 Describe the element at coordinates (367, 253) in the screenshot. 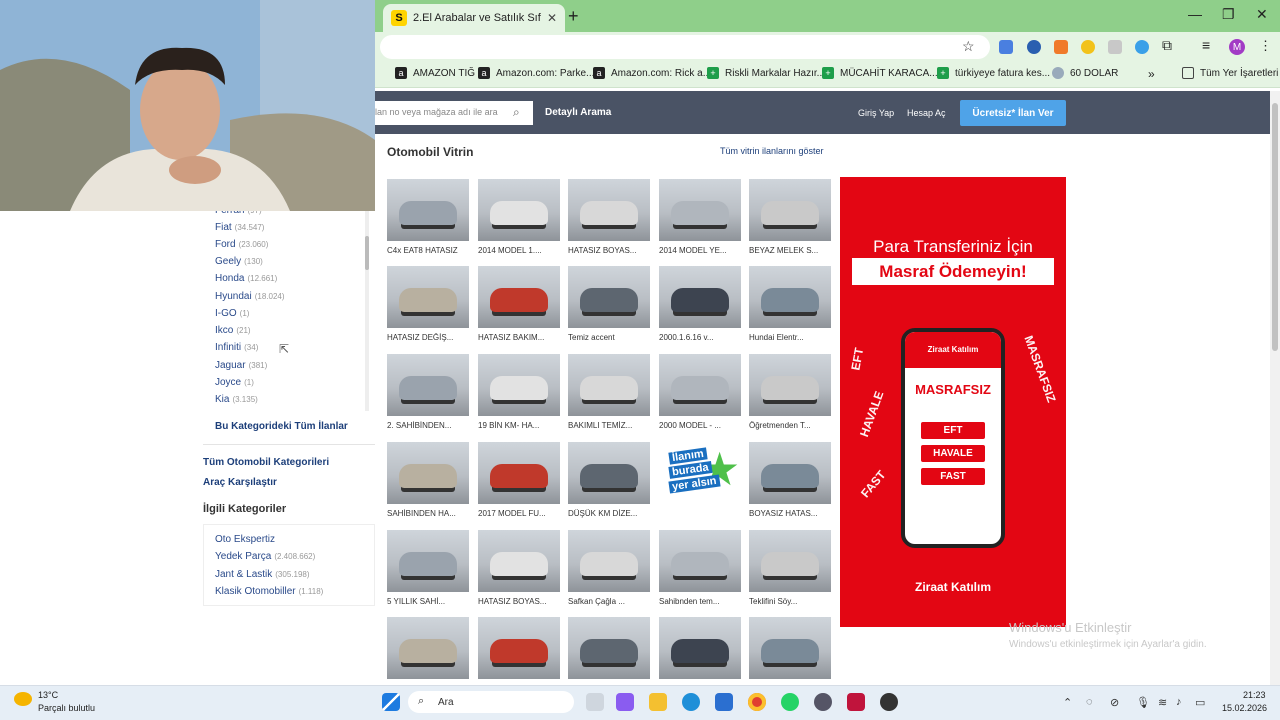

I see `brand-list-scrollbar-thumb` at that location.